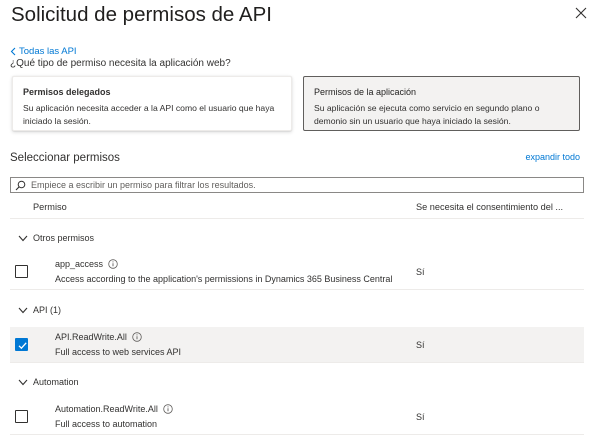 Image resolution: width=589 pixels, height=441 pixels. I want to click on card-title: Permisos de la aplicación, so click(365, 92).